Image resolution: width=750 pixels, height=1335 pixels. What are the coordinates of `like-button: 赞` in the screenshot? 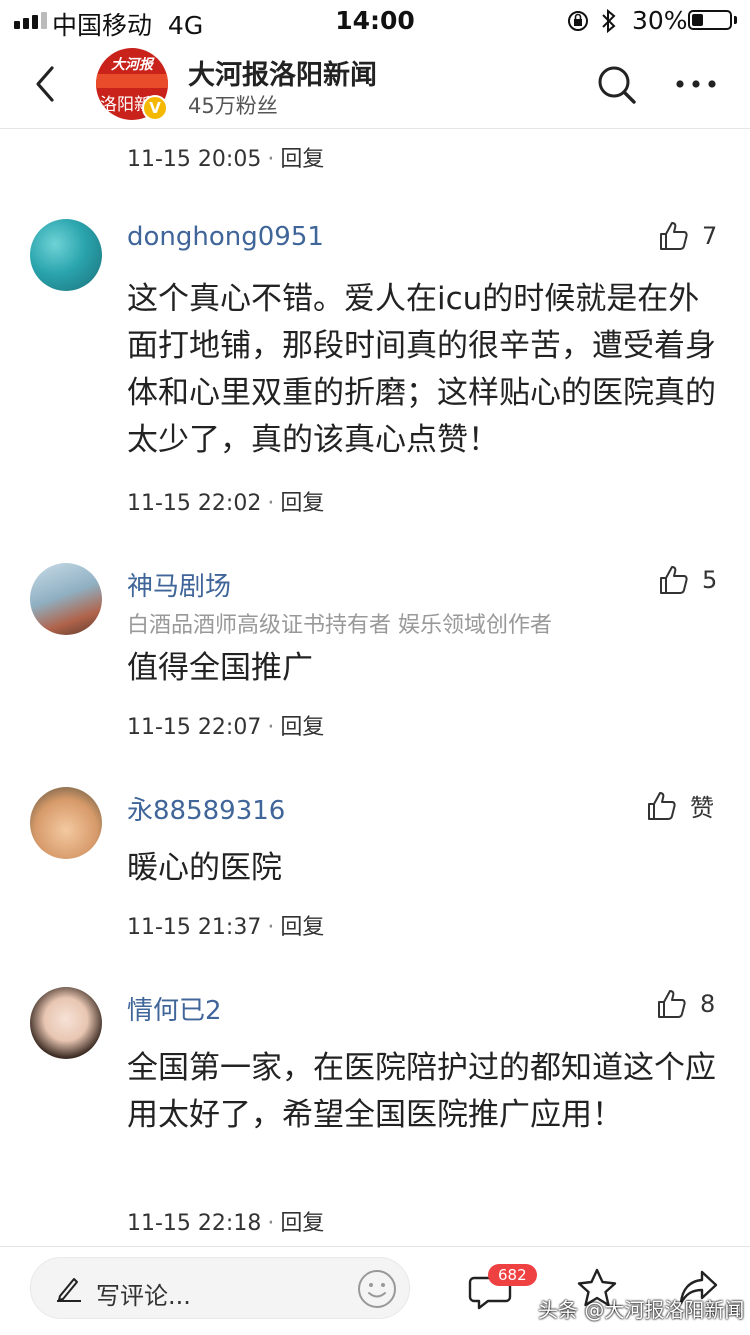 It's located at (680, 805).